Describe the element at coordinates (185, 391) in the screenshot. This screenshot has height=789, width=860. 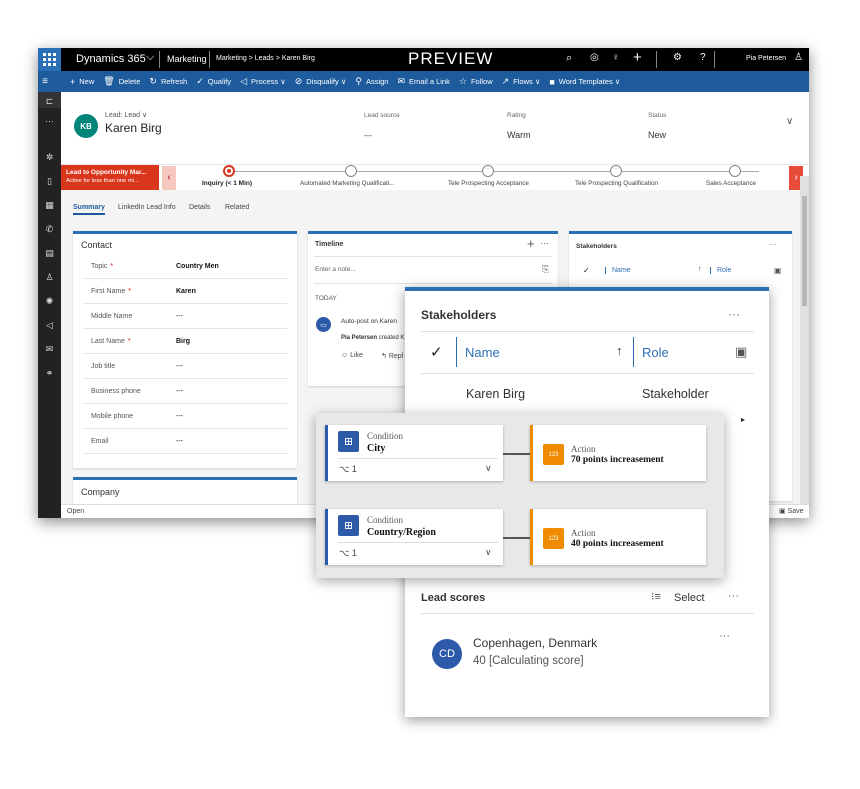
I see `field-business-phone: Business phone ---` at that location.